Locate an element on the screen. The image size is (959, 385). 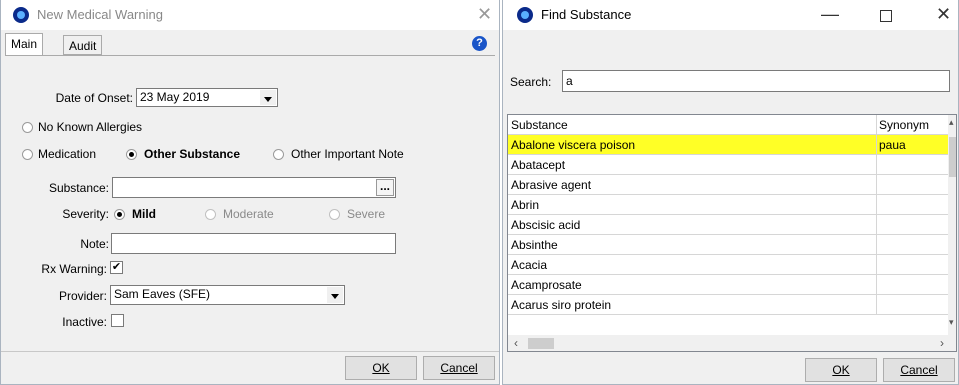
inactive-checkbox is located at coordinates (117, 320).